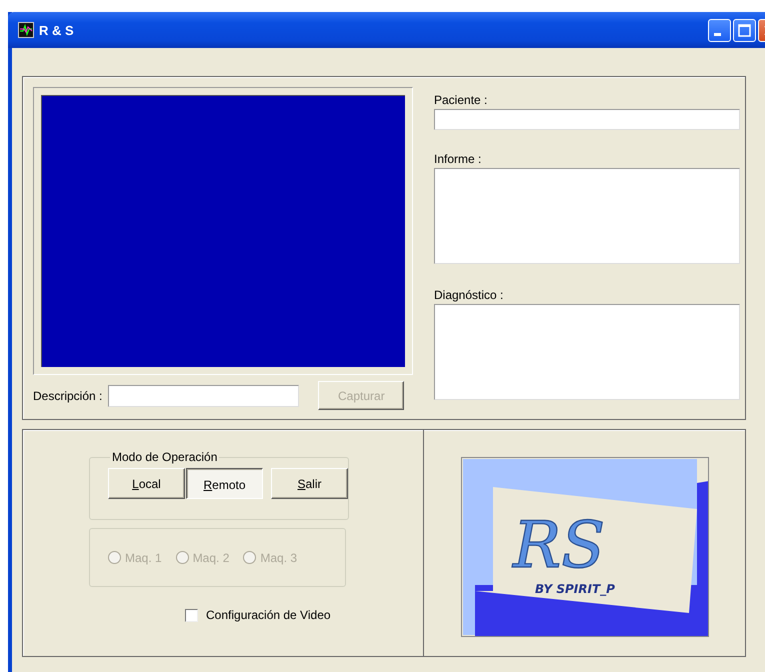 This screenshot has height=672, width=765. What do you see at coordinates (67, 395) in the screenshot?
I see `description-label: Descripción :` at bounding box center [67, 395].